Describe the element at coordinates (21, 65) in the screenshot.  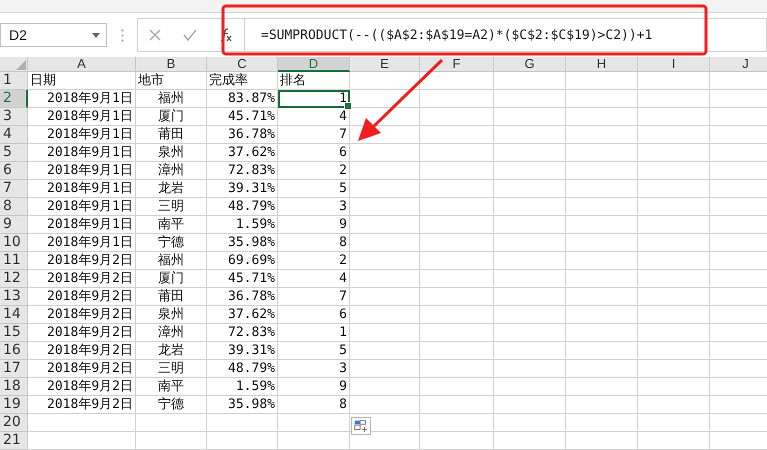
I see `select-all-icon` at that location.